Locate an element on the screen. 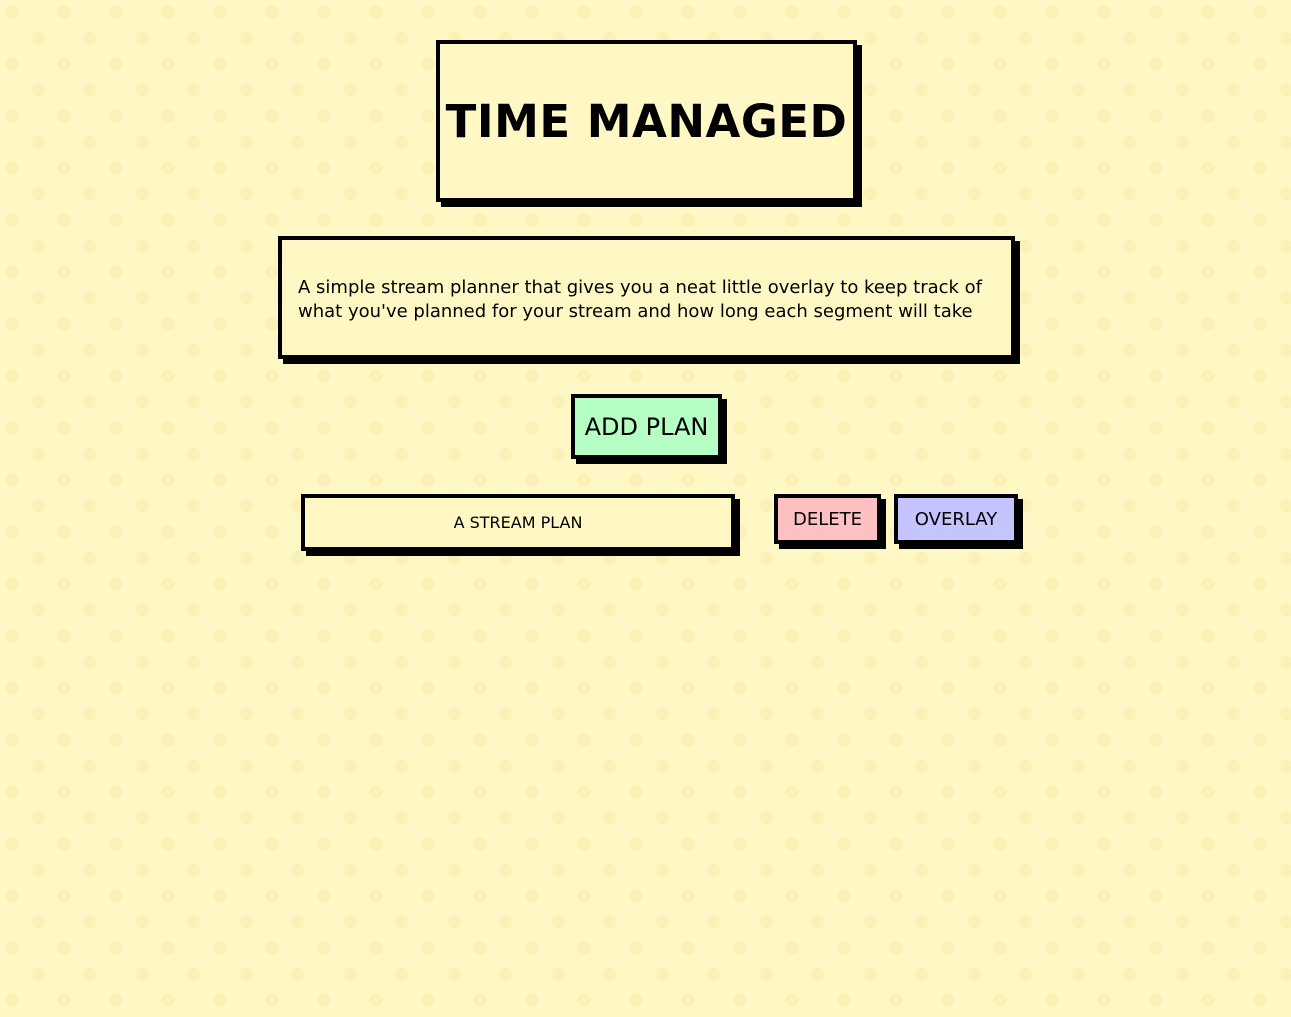 The height and width of the screenshot is (1017, 1291). title-card: TIME MANAGED is located at coordinates (646, 121).